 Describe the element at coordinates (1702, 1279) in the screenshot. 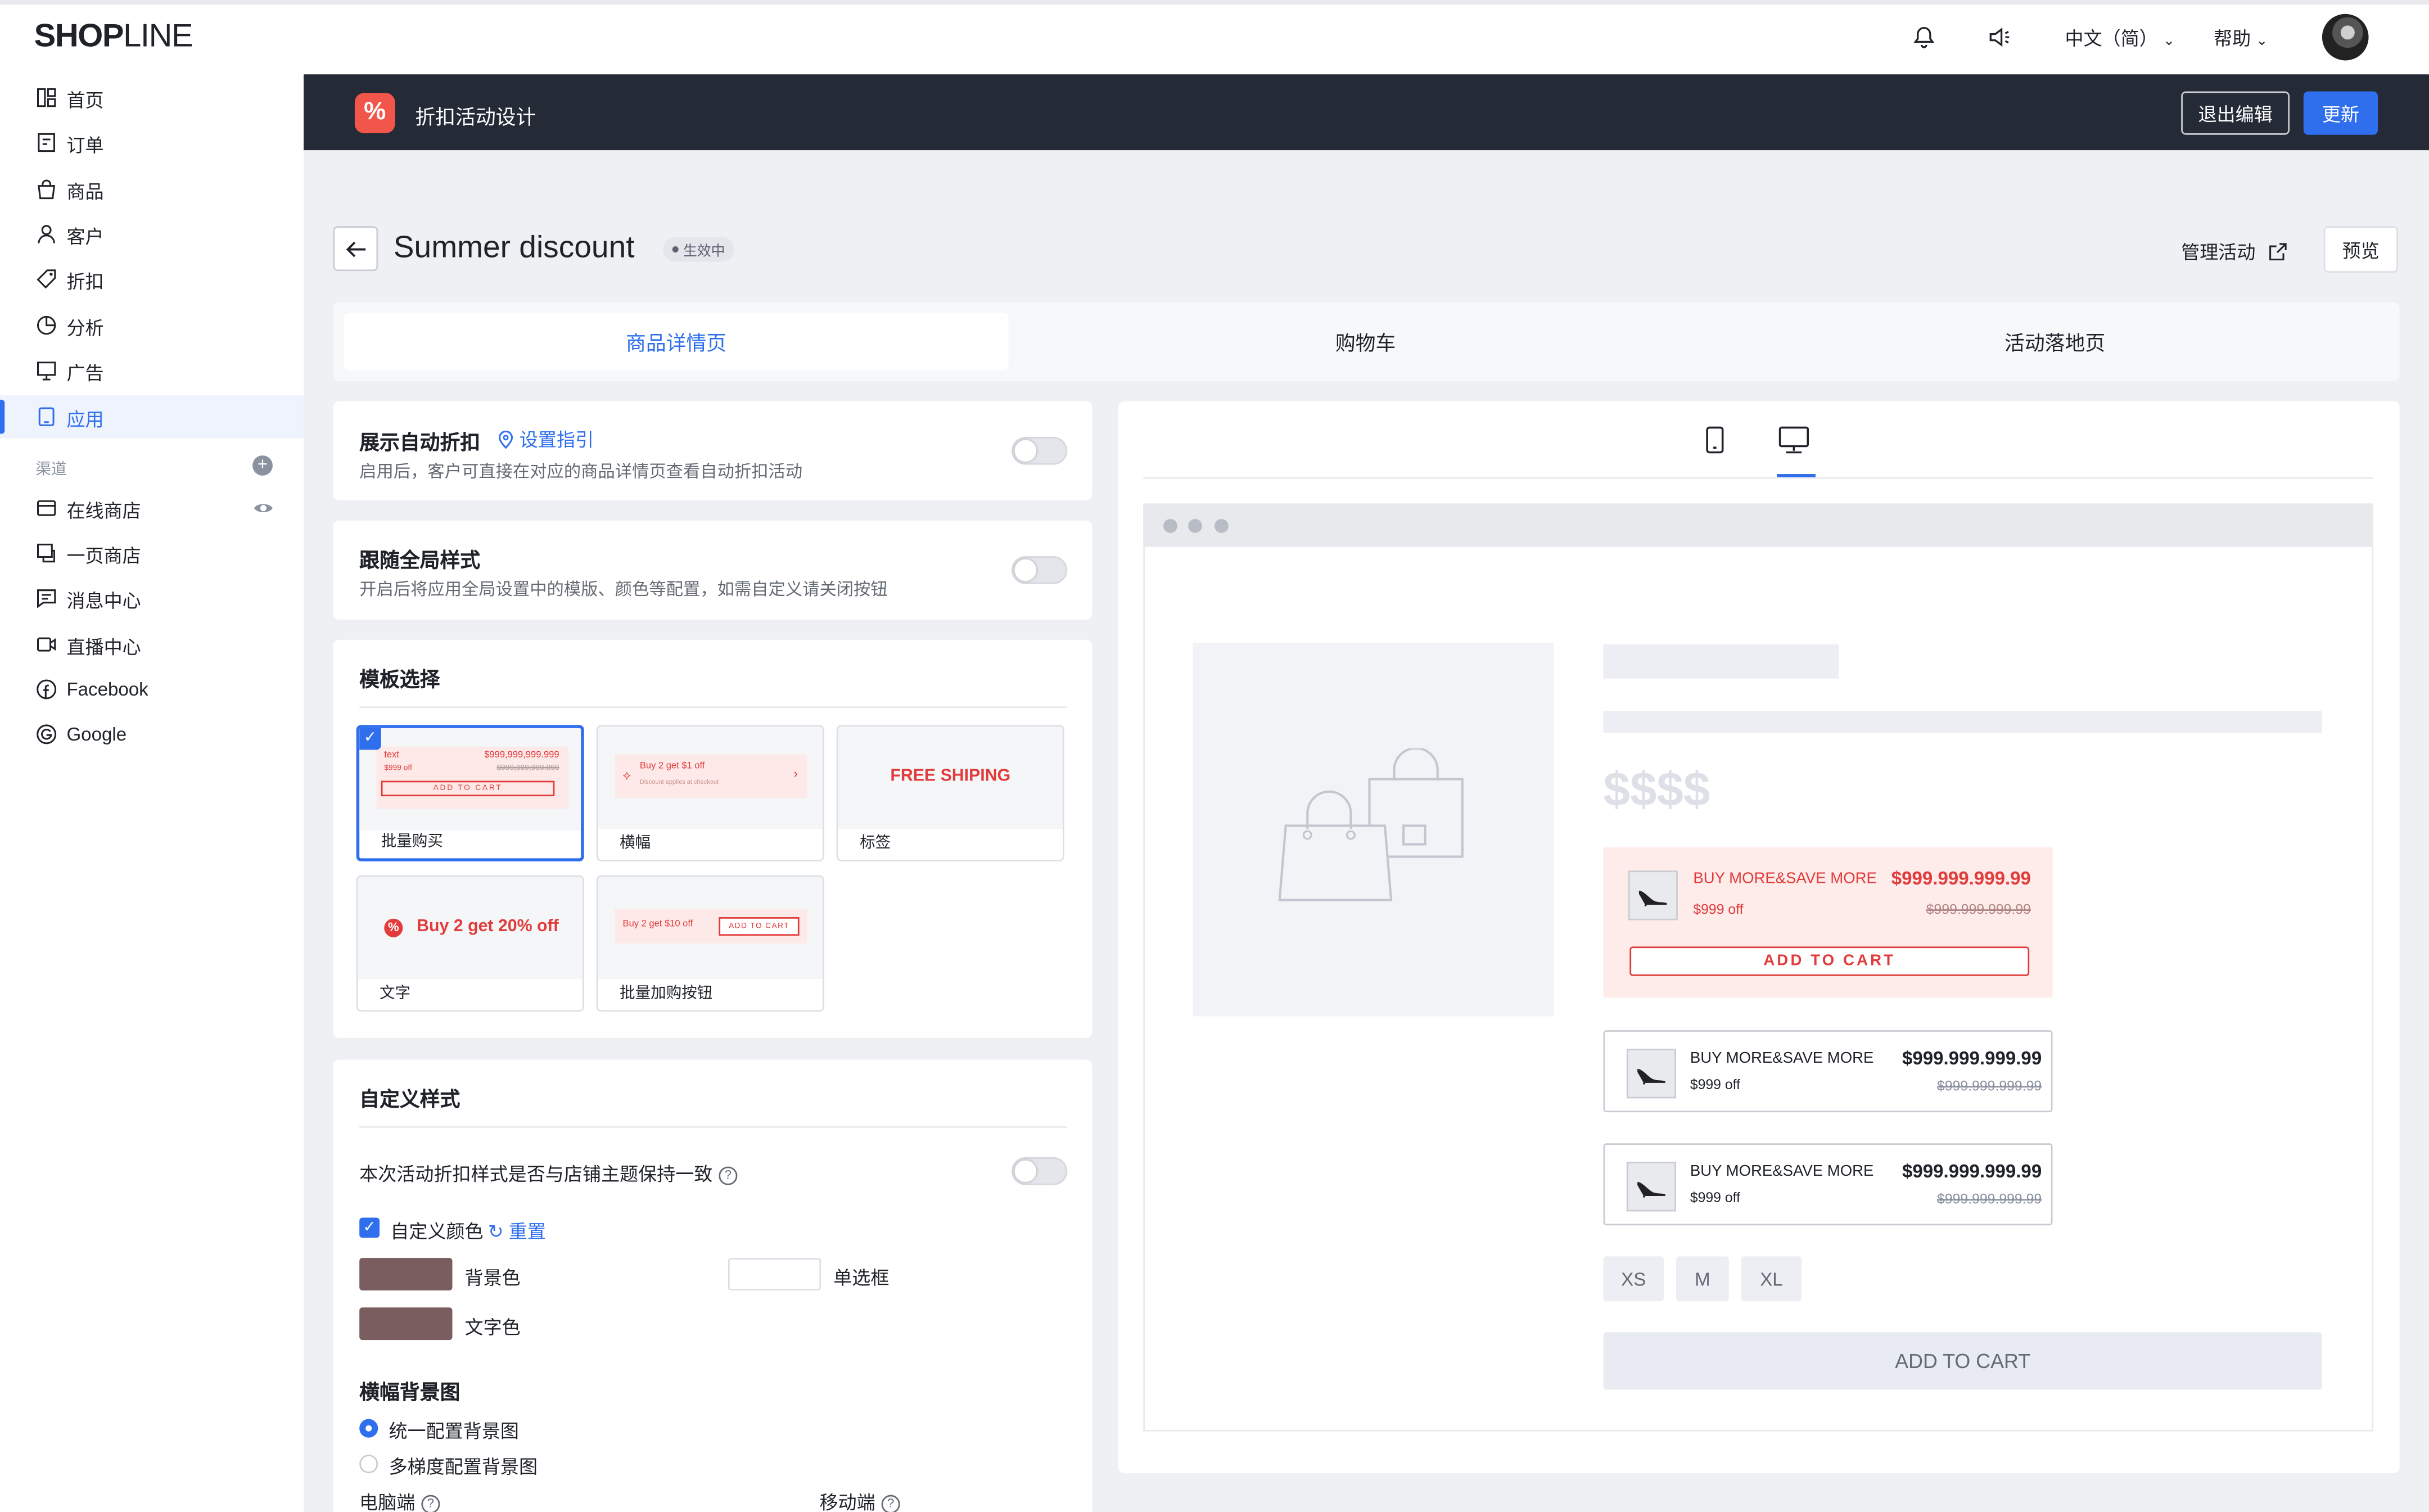

I see `size-option-m: M` at that location.